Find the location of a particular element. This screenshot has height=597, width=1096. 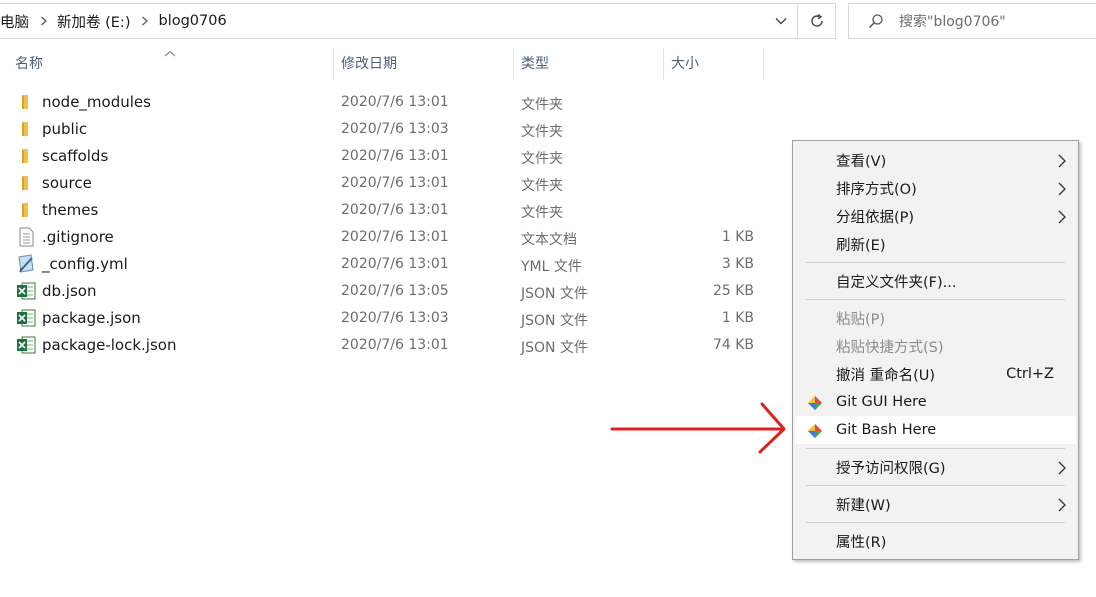

yml-file-icon is located at coordinates (26, 264).